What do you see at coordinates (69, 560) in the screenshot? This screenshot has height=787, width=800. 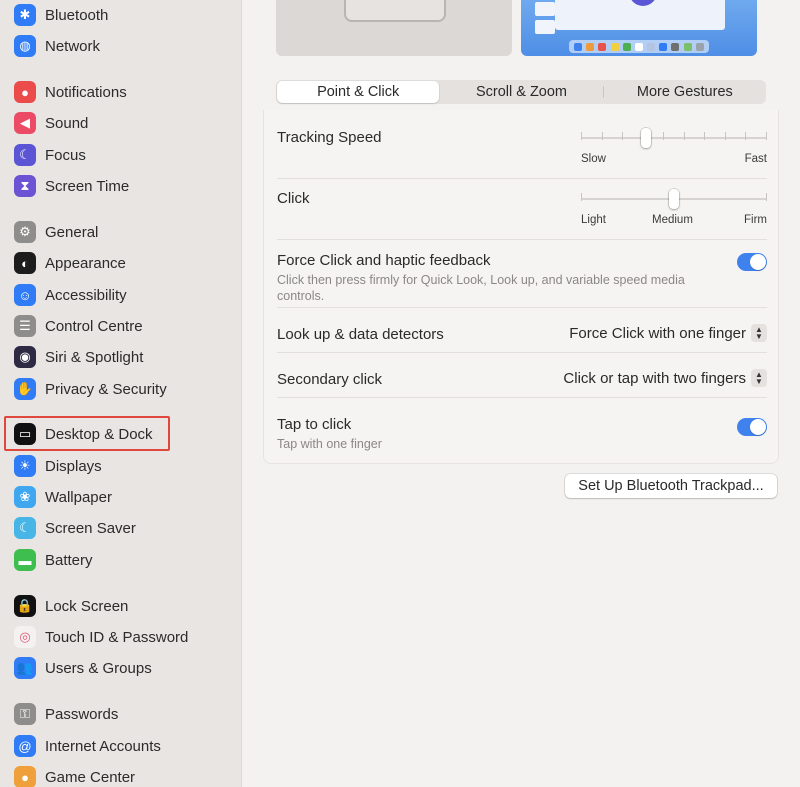 I see `sidebar-item-label: Battery` at bounding box center [69, 560].